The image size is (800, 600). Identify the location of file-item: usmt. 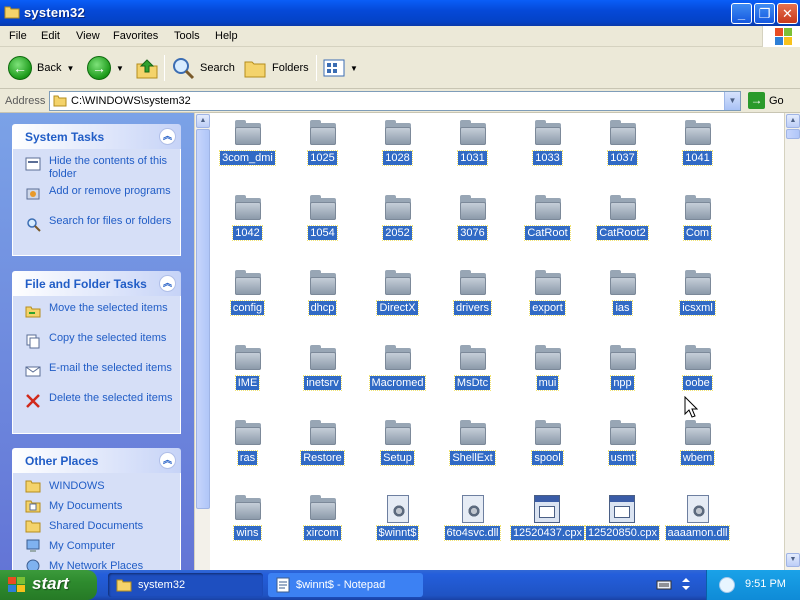
(622, 451).